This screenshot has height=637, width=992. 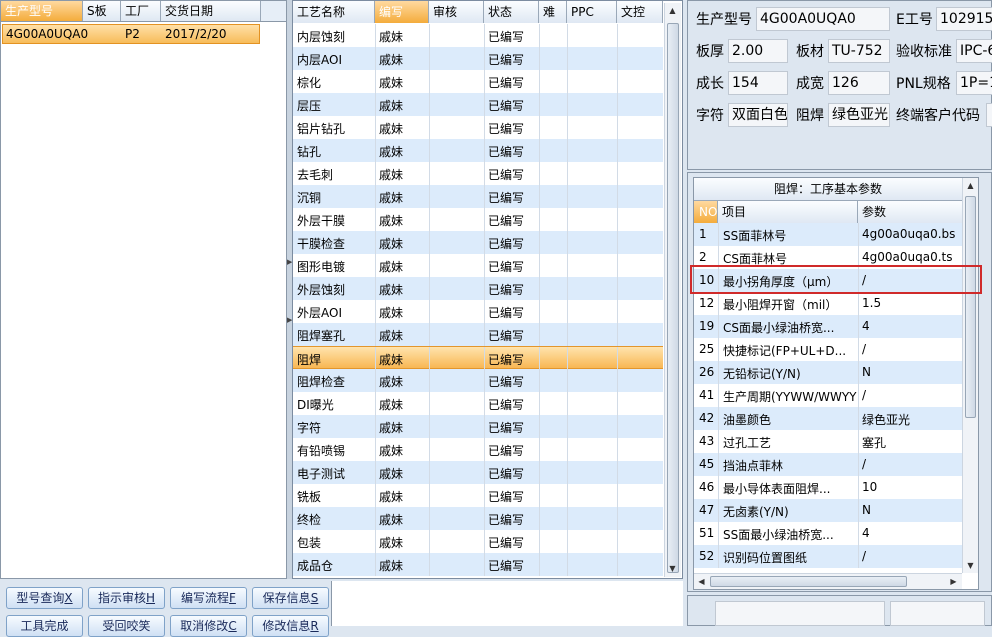 I want to click on param-row: 52 识别码位置图纸 /, so click(x=828, y=556).